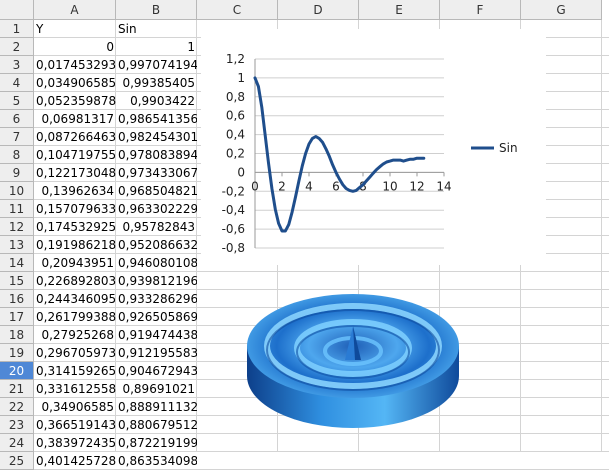  I want to click on row-header-4: 4, so click(17, 83).